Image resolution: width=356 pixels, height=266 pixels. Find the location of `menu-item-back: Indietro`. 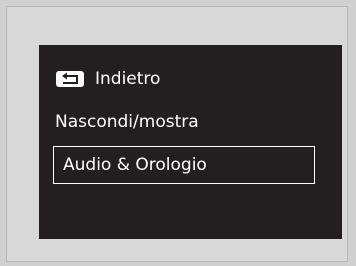

menu-item-back: Indietro is located at coordinates (107, 79).